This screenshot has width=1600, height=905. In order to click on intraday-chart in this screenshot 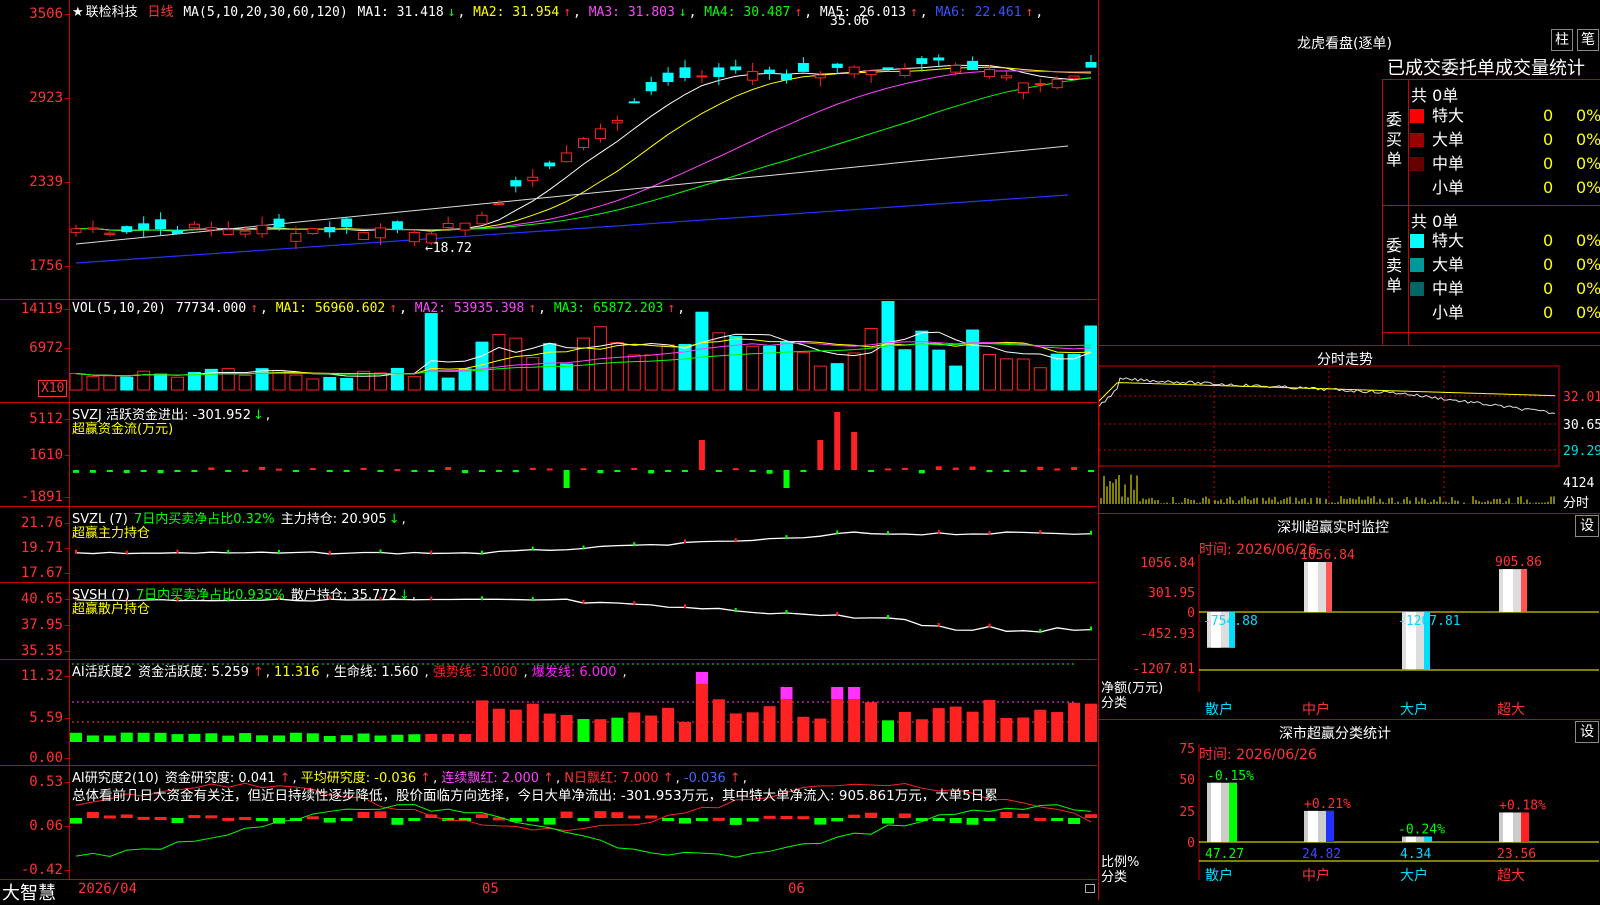, I will do `click(1349, 430)`.